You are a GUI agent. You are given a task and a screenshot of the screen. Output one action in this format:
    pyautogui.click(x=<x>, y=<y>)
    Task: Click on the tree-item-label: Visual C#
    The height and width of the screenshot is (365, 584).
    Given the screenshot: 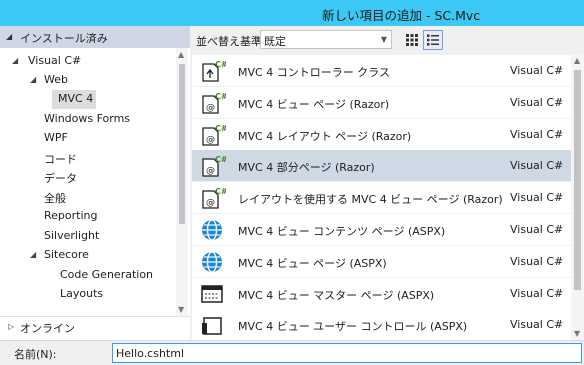 What is the action you would take?
    pyautogui.click(x=55, y=60)
    